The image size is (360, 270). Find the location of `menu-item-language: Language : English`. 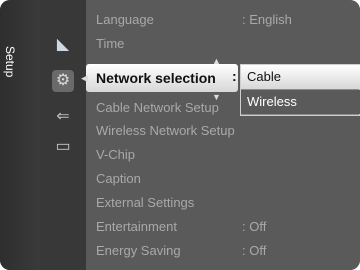

menu-item-language: Language : English is located at coordinates (221, 20).